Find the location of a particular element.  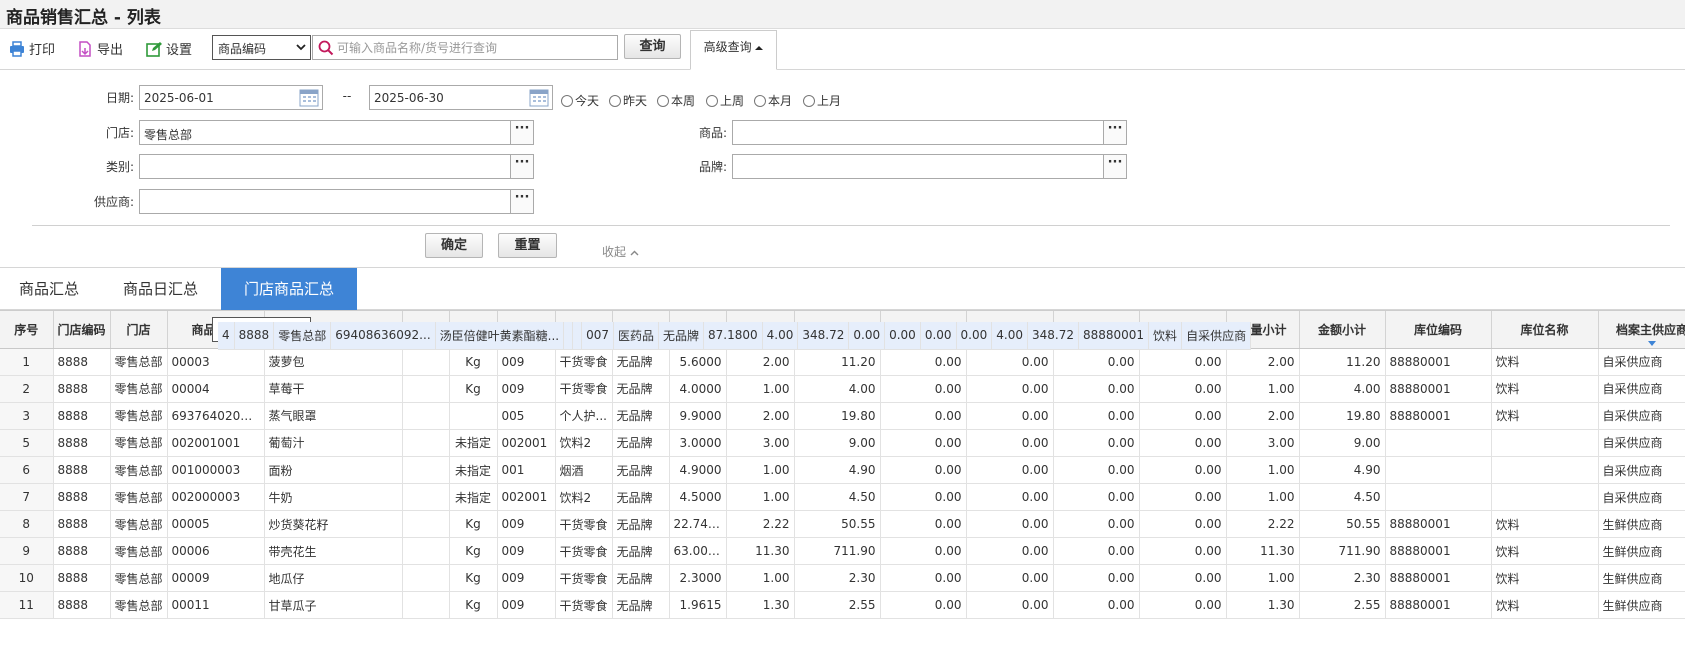

table-cell: 11.30 is located at coordinates (760, 551).